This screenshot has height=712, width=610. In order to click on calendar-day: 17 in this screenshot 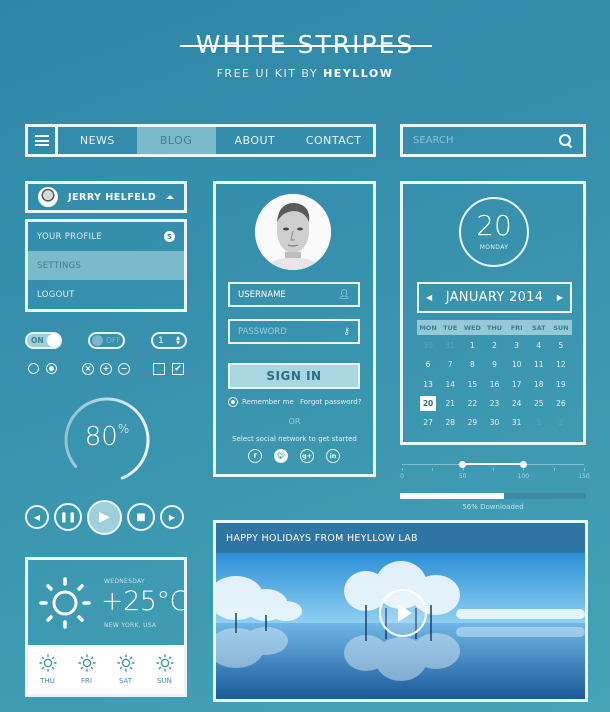, I will do `click(517, 384)`.